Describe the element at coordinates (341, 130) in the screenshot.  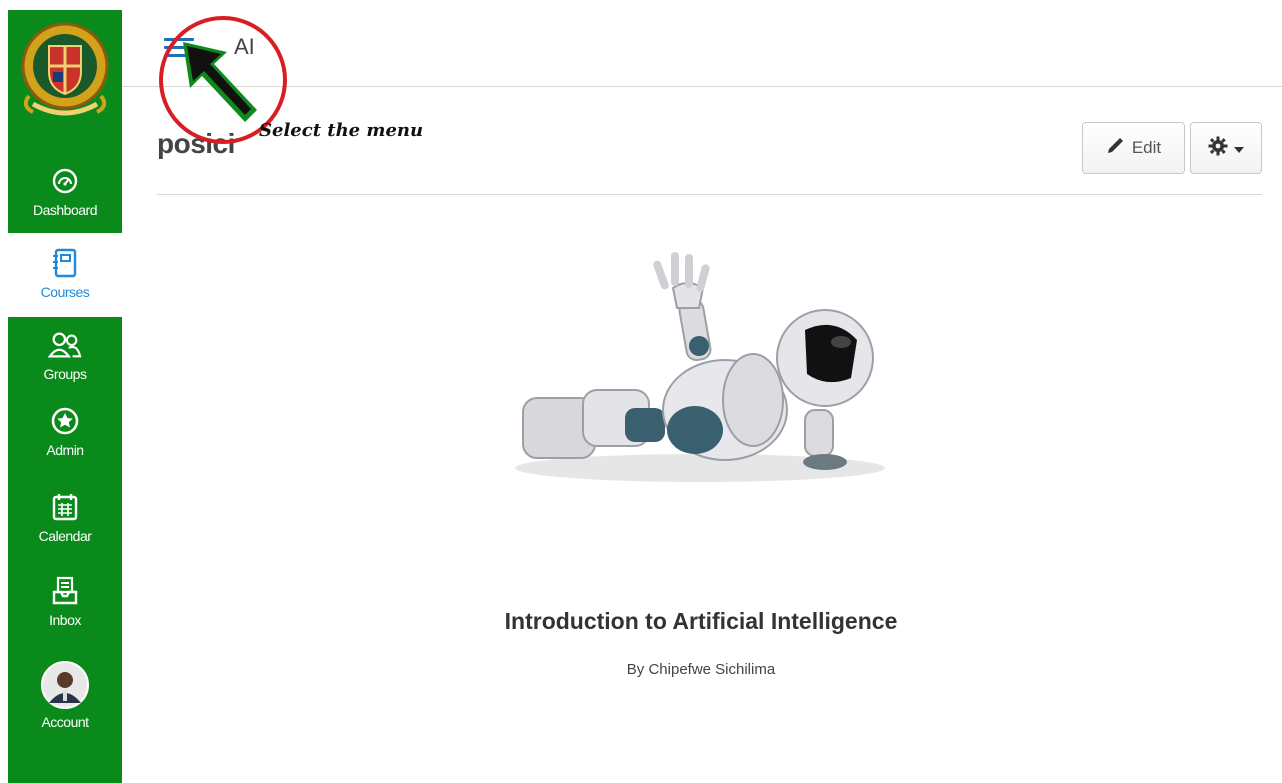
I see `tutorial-caption: Select the menu` at that location.